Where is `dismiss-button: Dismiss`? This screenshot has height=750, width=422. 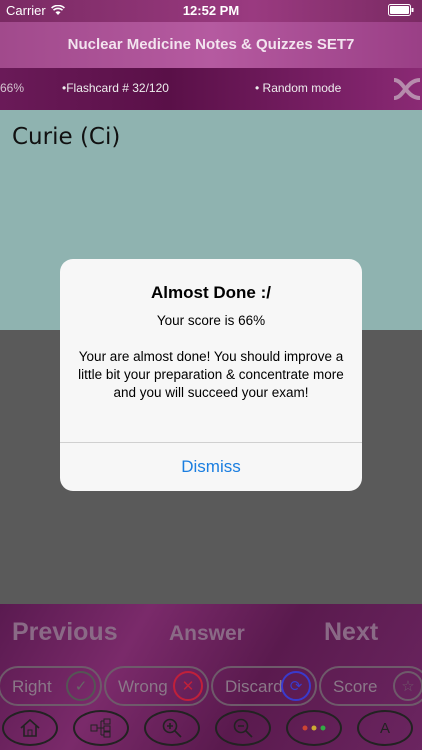
dismiss-button: Dismiss is located at coordinates (211, 466).